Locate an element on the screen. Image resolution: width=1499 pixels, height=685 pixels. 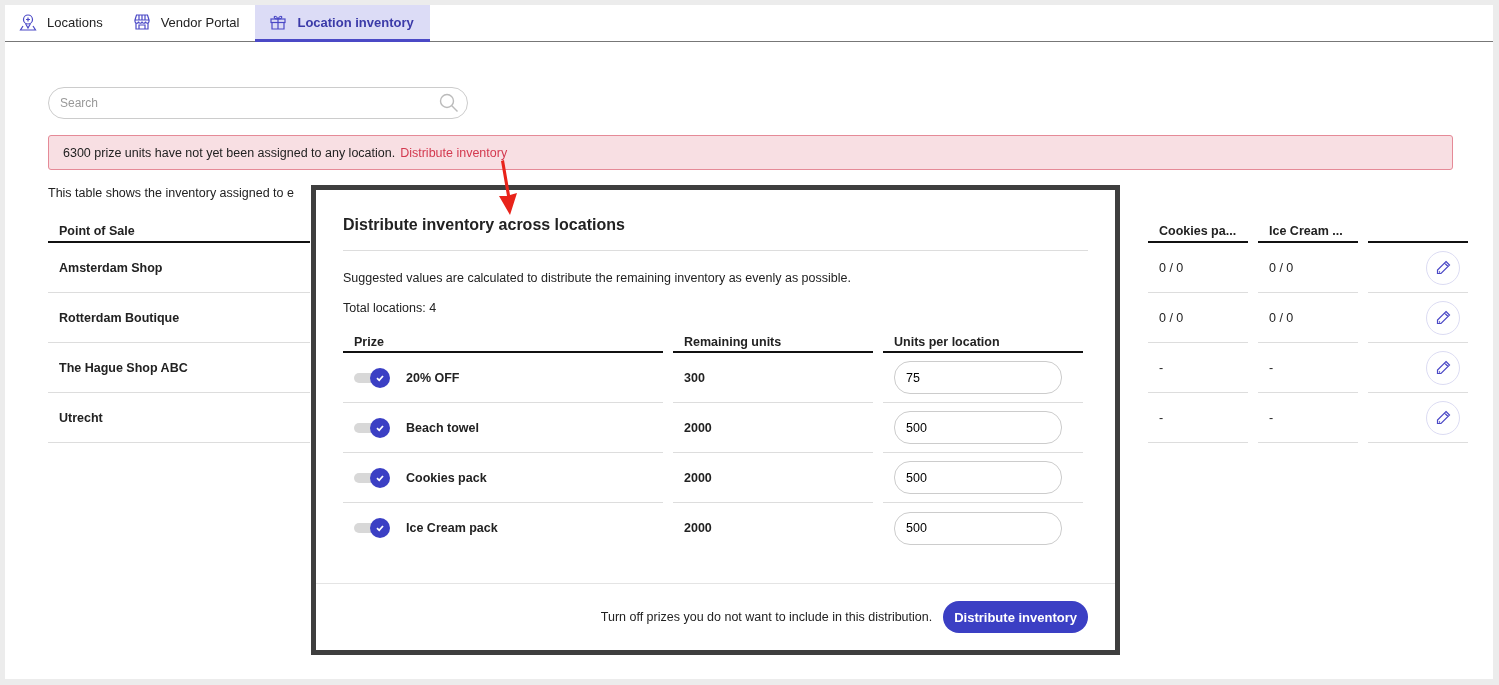
tab: Location inventory is located at coordinates (342, 23).